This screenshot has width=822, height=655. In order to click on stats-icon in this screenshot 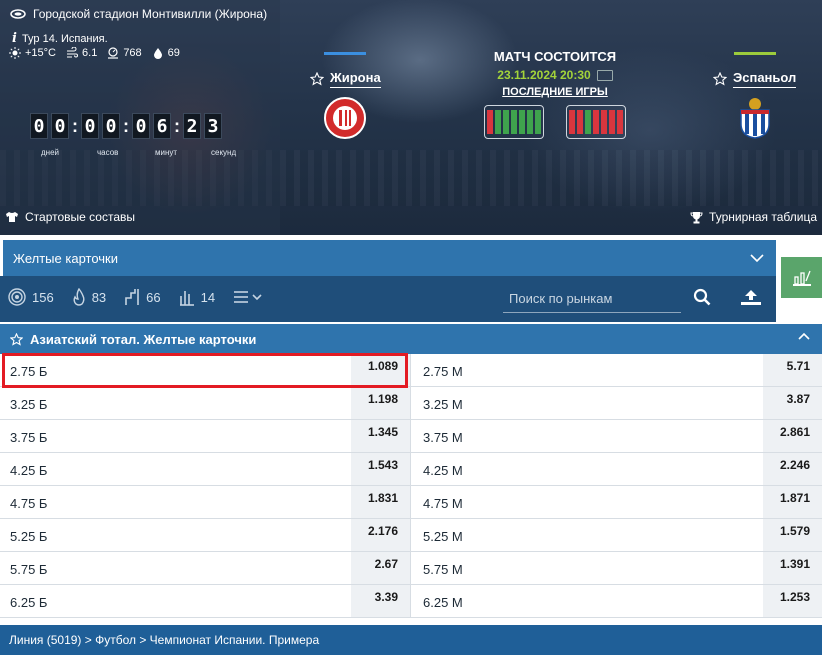, I will do `click(801, 278)`.